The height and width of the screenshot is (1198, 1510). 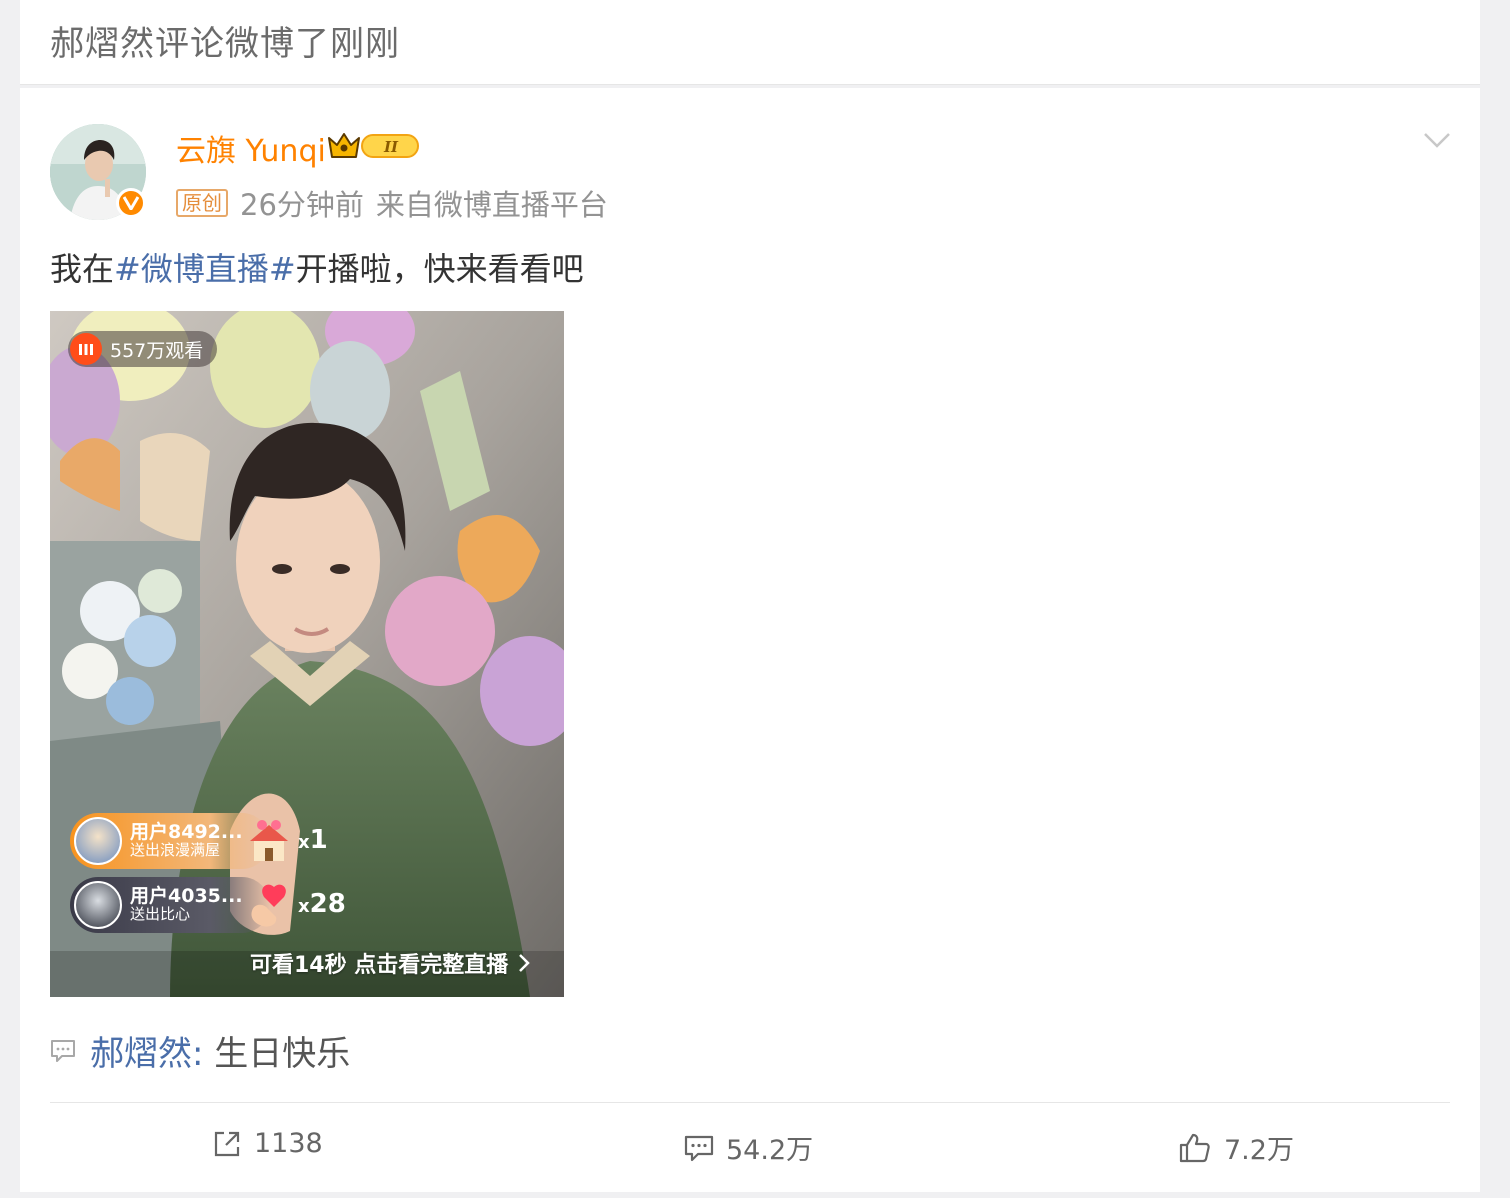 What do you see at coordinates (268, 905) in the screenshot?
I see `finger-heart-gift-icon` at bounding box center [268, 905].